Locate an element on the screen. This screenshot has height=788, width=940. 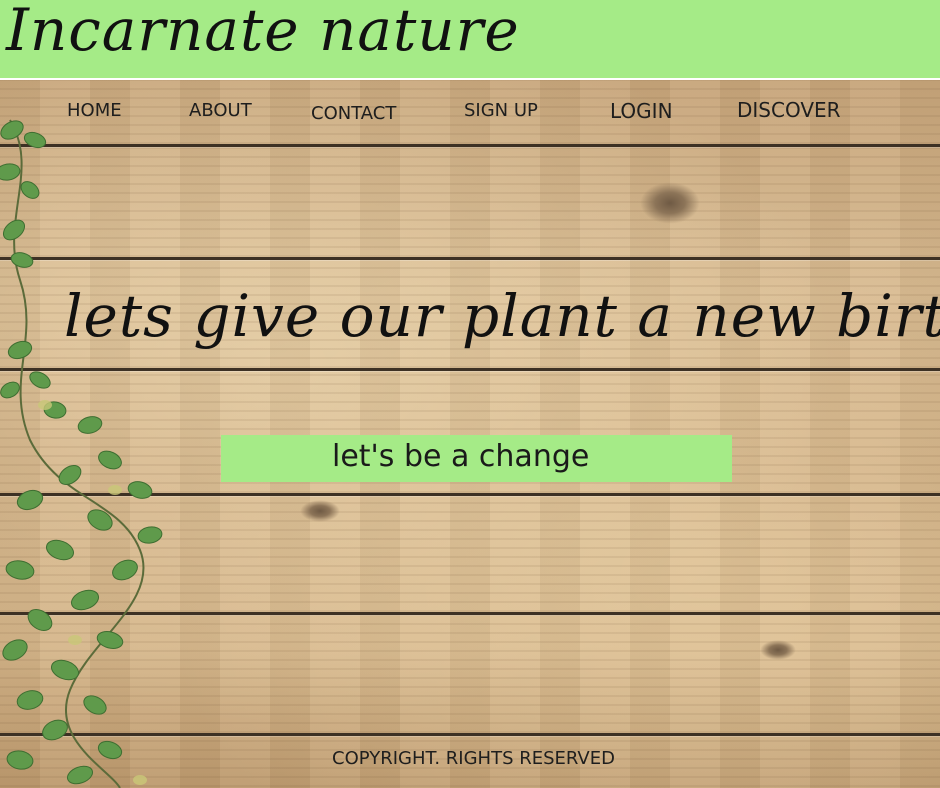
site-logo-title: Incarnate nature is located at coordinates (263, 32).